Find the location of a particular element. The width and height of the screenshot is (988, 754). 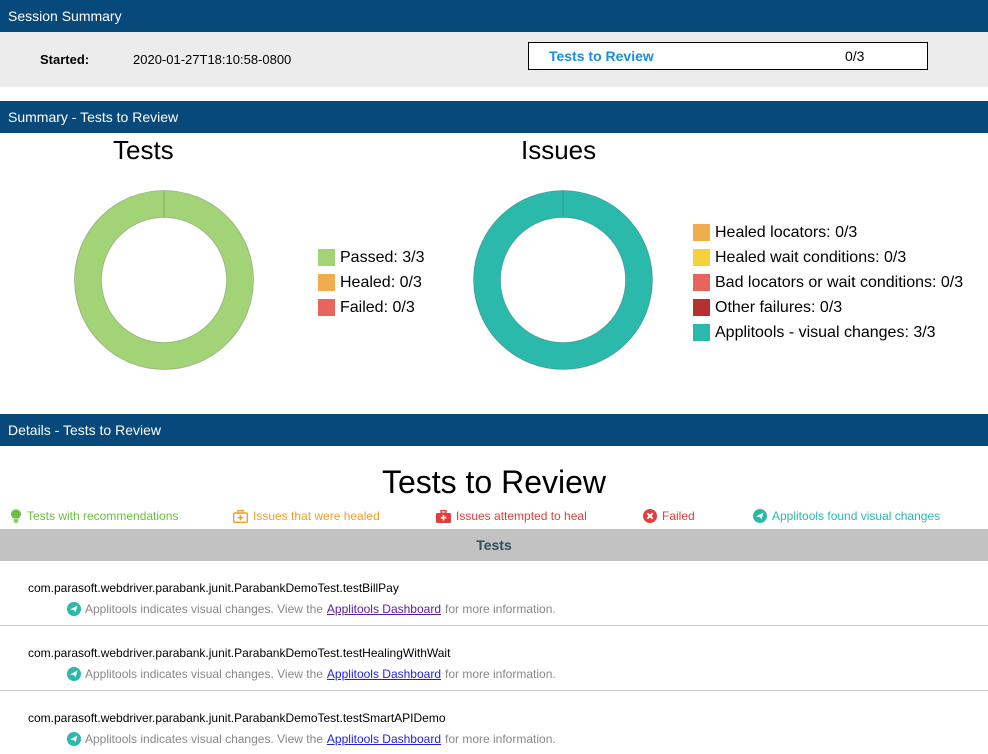

tests-donut-chart is located at coordinates (164, 280).